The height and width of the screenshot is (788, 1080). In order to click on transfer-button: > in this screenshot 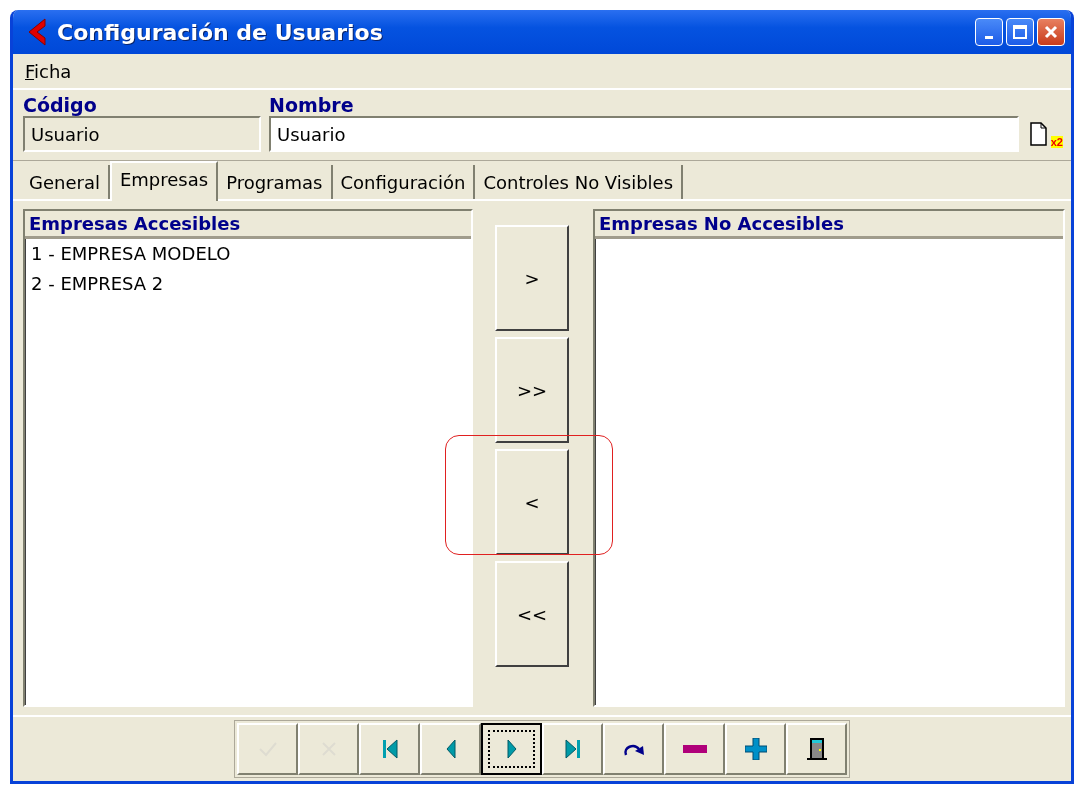, I will do `click(532, 278)`.